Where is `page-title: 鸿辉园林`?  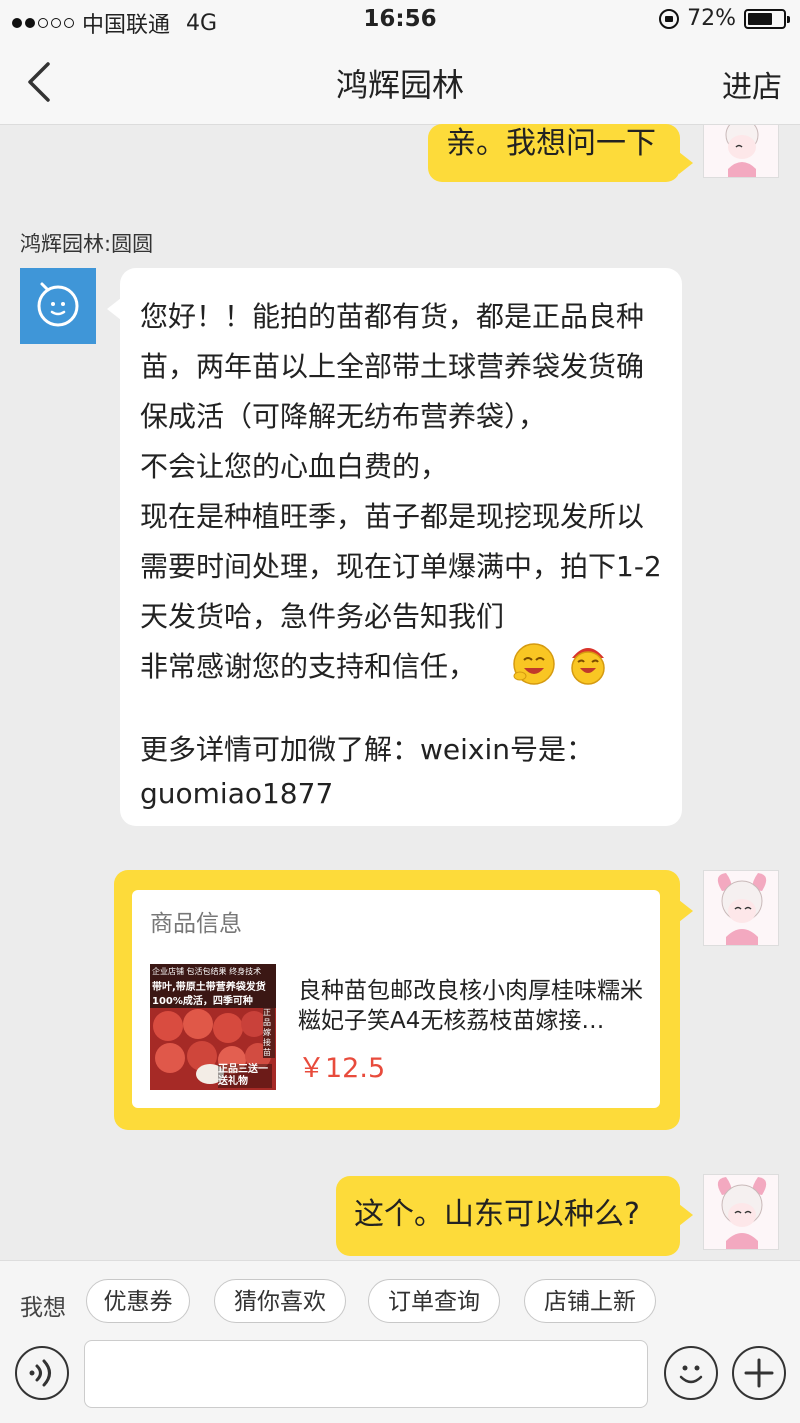 page-title: 鸿辉园林 is located at coordinates (399, 85).